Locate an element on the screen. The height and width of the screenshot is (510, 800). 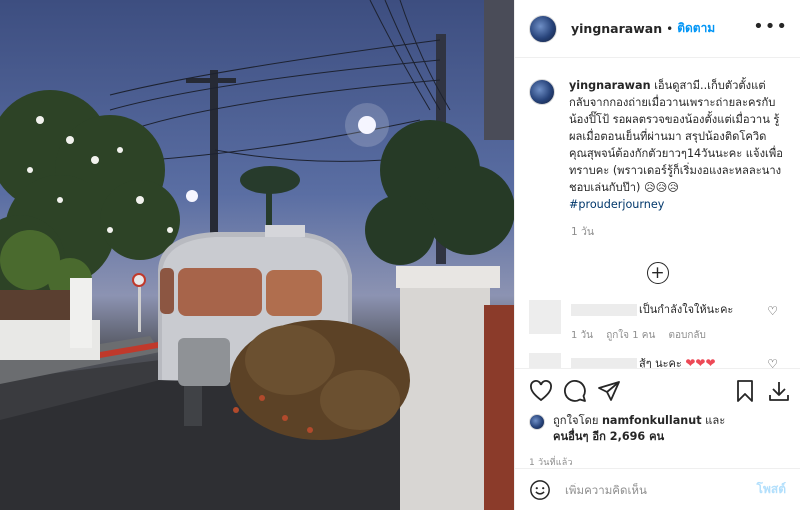
share-icon is located at coordinates (609, 391).